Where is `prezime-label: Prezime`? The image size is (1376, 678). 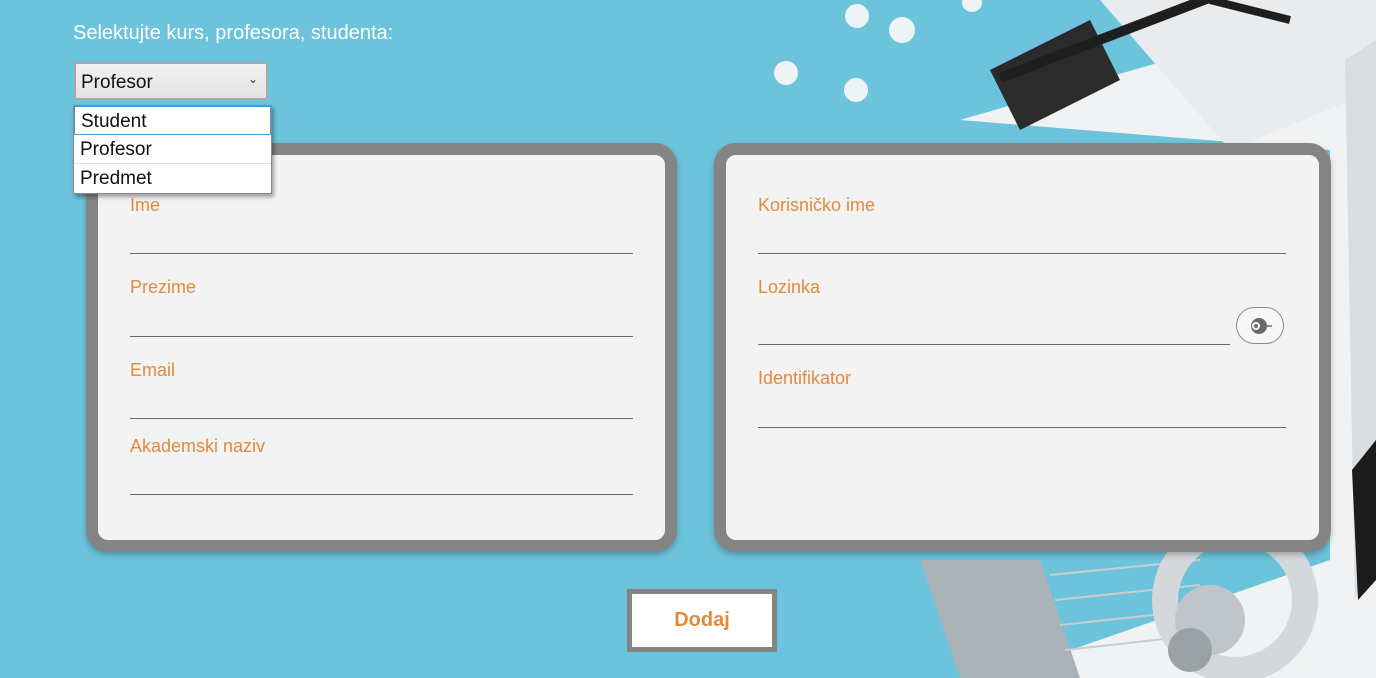
prezime-label: Prezime is located at coordinates (163, 287).